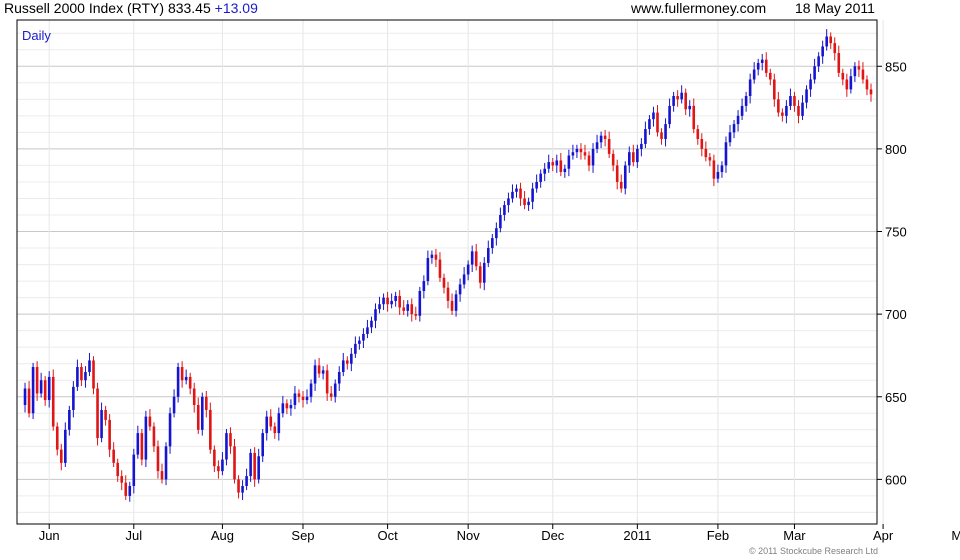  What do you see at coordinates (794, 535) in the screenshot?
I see `x-tick-label: Mar` at bounding box center [794, 535].